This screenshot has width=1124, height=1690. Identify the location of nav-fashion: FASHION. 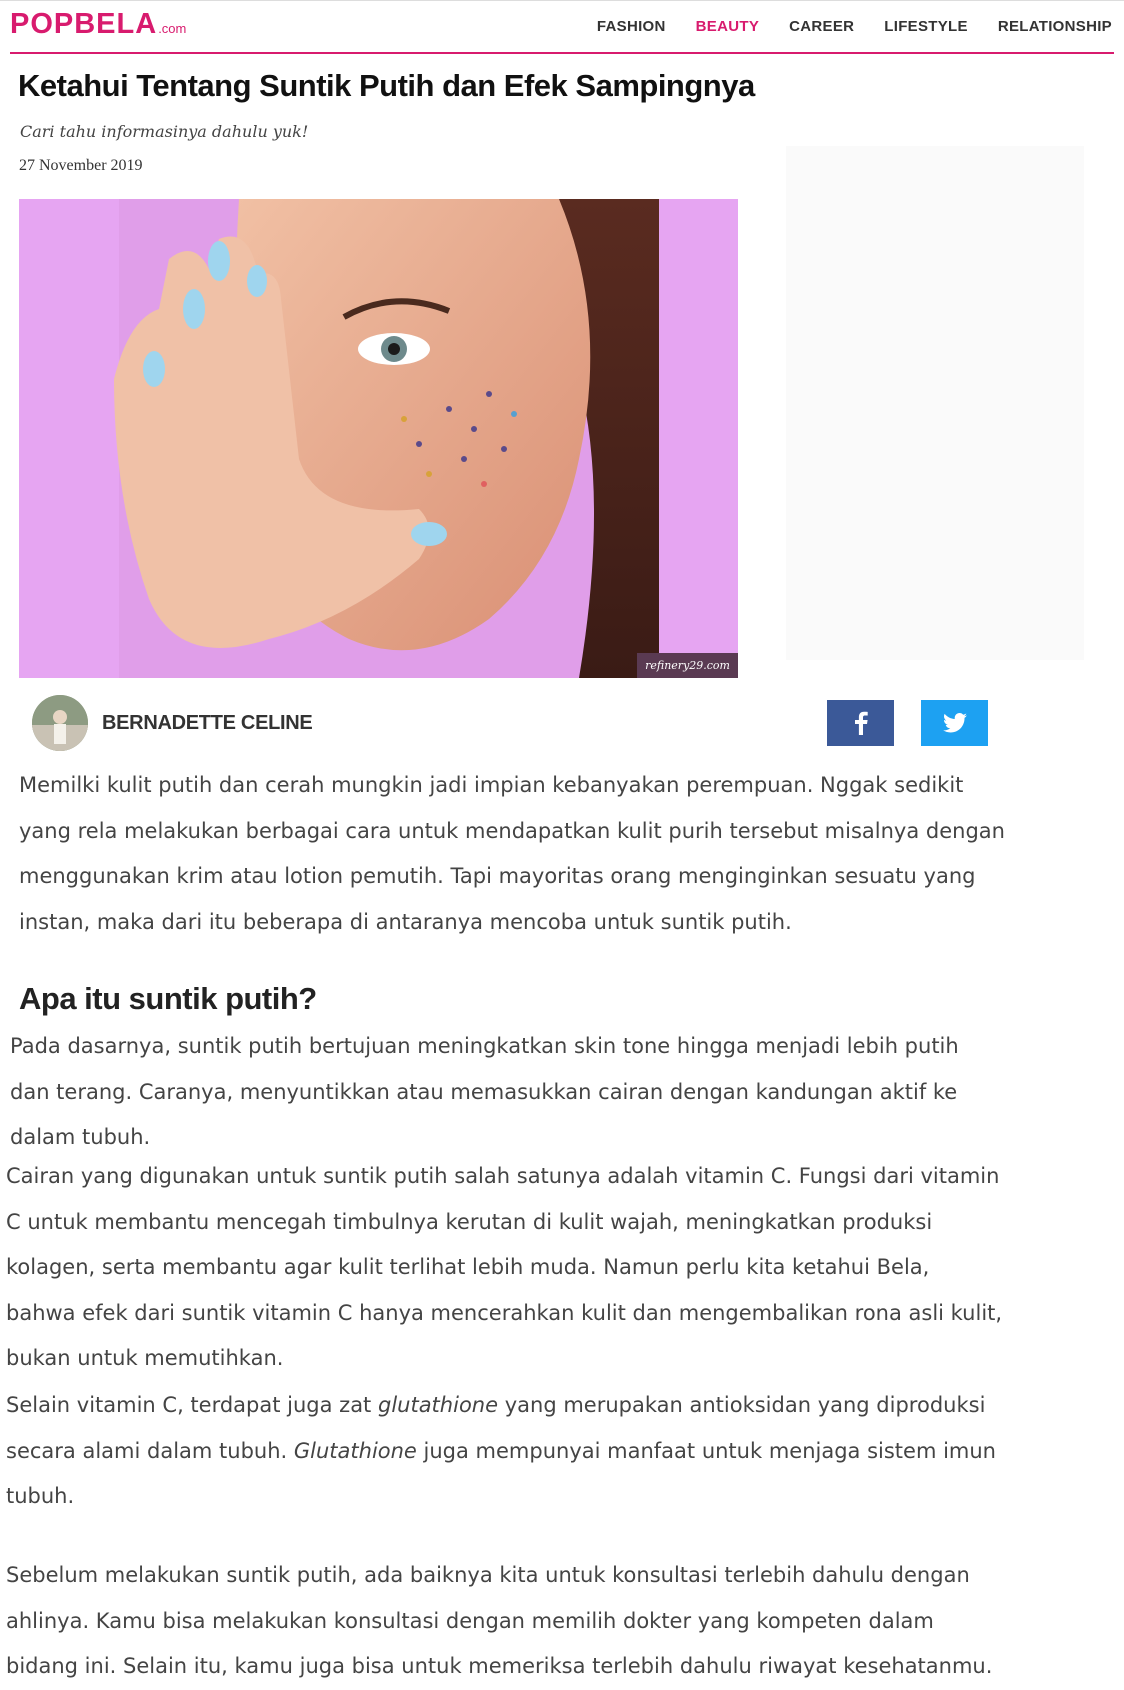
(631, 26).